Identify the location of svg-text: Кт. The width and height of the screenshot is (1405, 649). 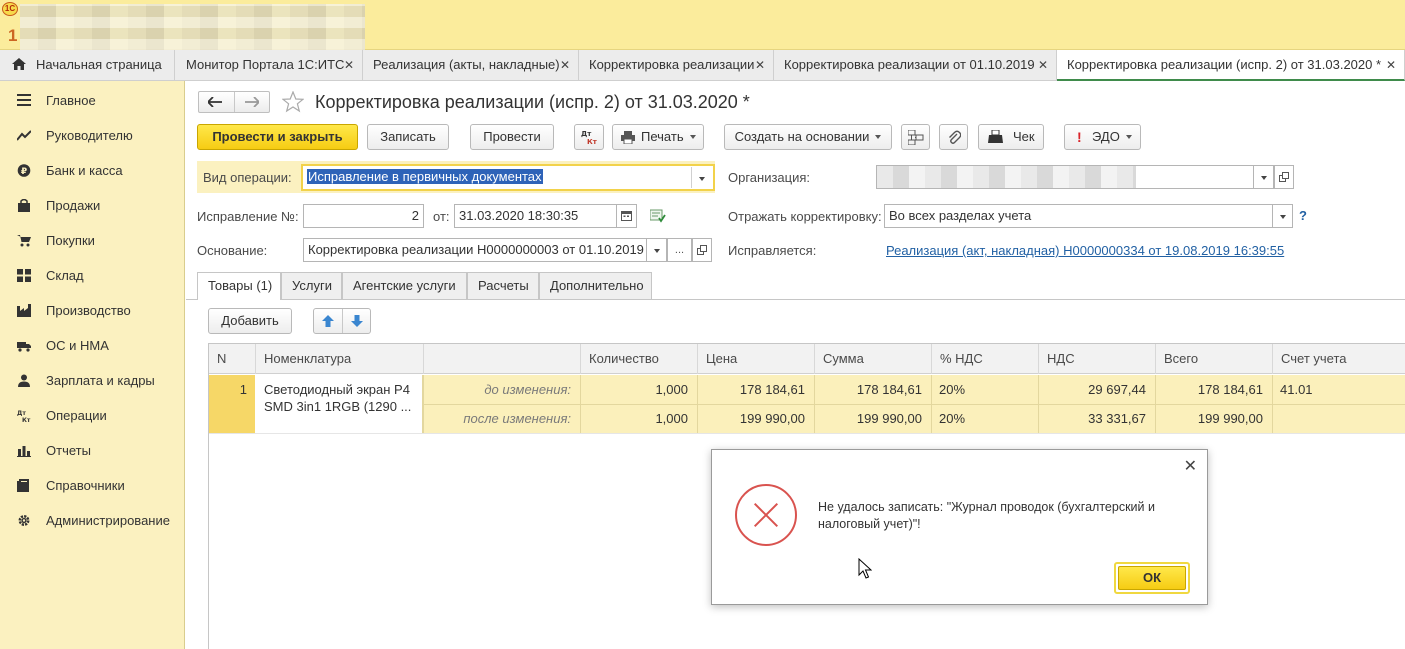
(26, 419).